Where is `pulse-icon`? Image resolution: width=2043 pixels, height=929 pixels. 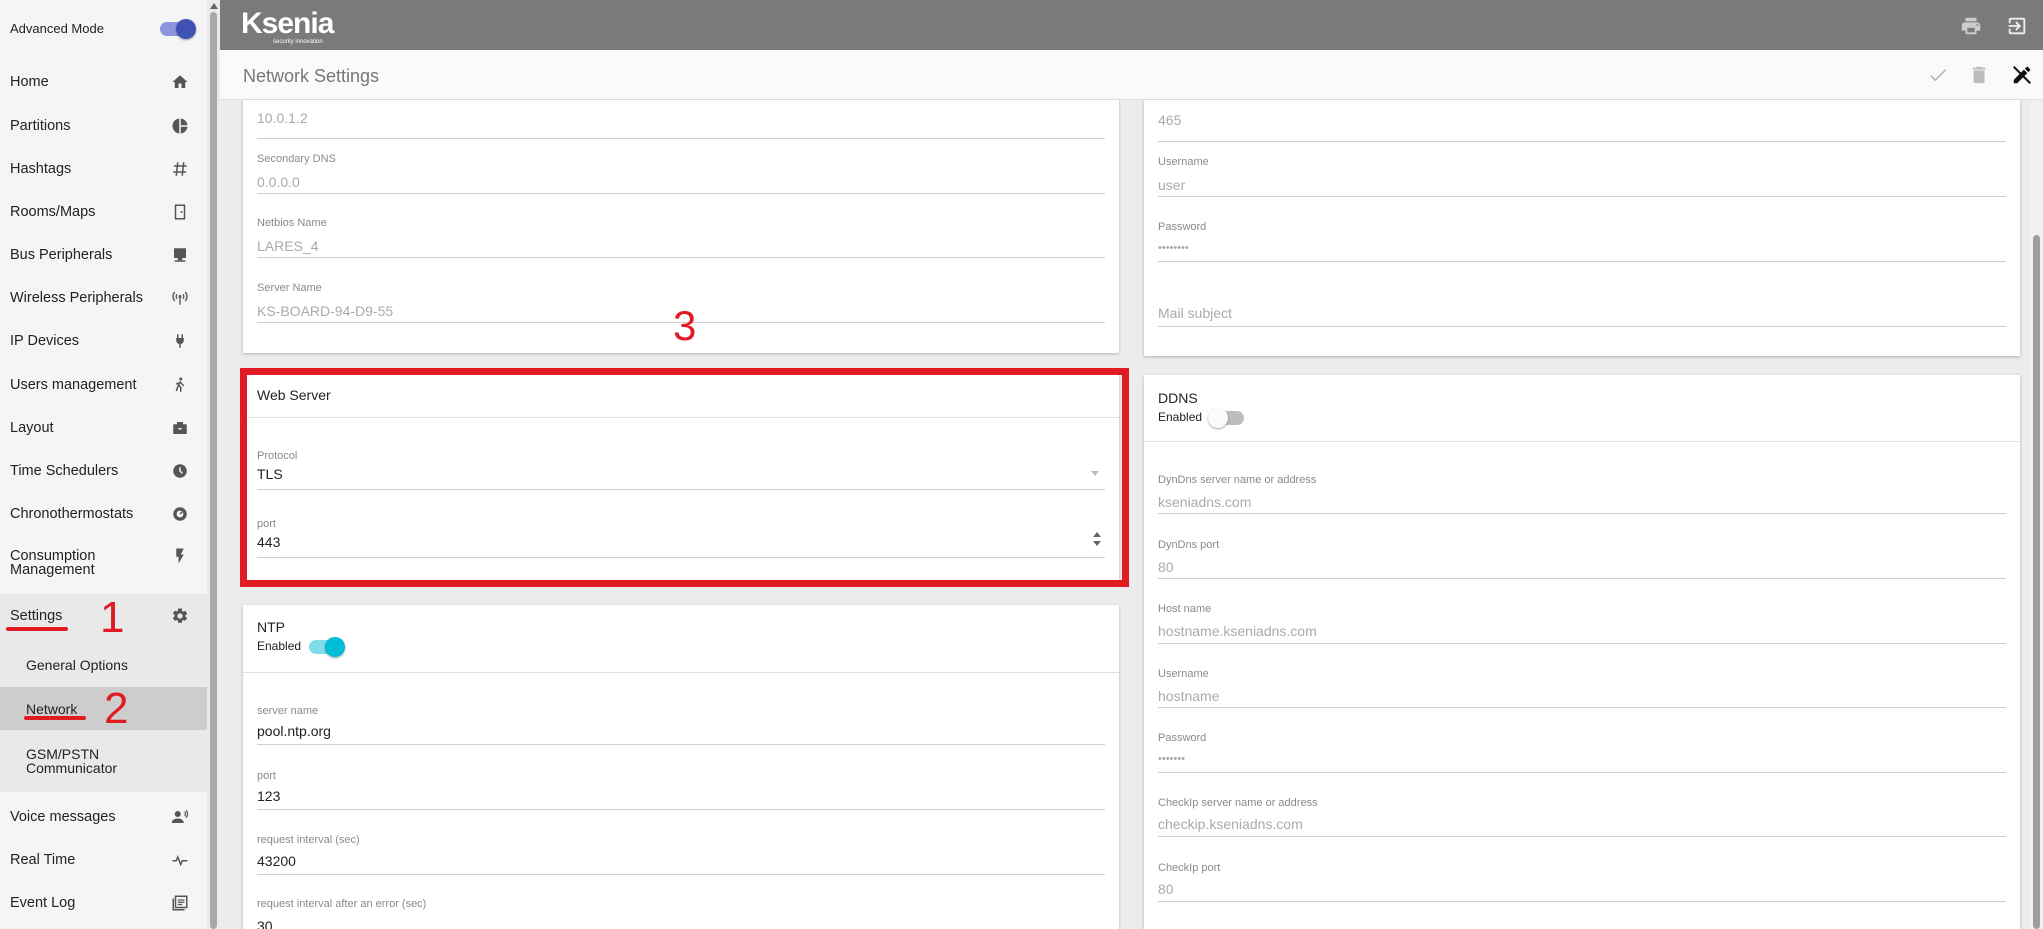 pulse-icon is located at coordinates (180, 860).